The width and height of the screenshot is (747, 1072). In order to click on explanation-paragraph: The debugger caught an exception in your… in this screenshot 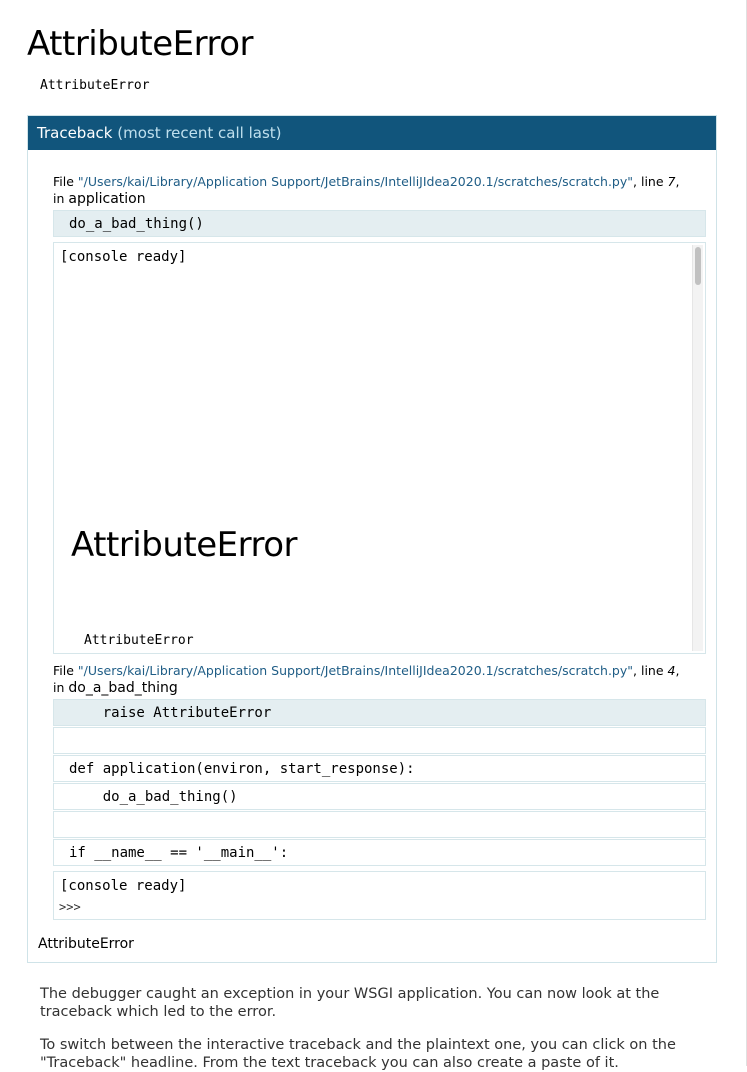, I will do `click(350, 1003)`.